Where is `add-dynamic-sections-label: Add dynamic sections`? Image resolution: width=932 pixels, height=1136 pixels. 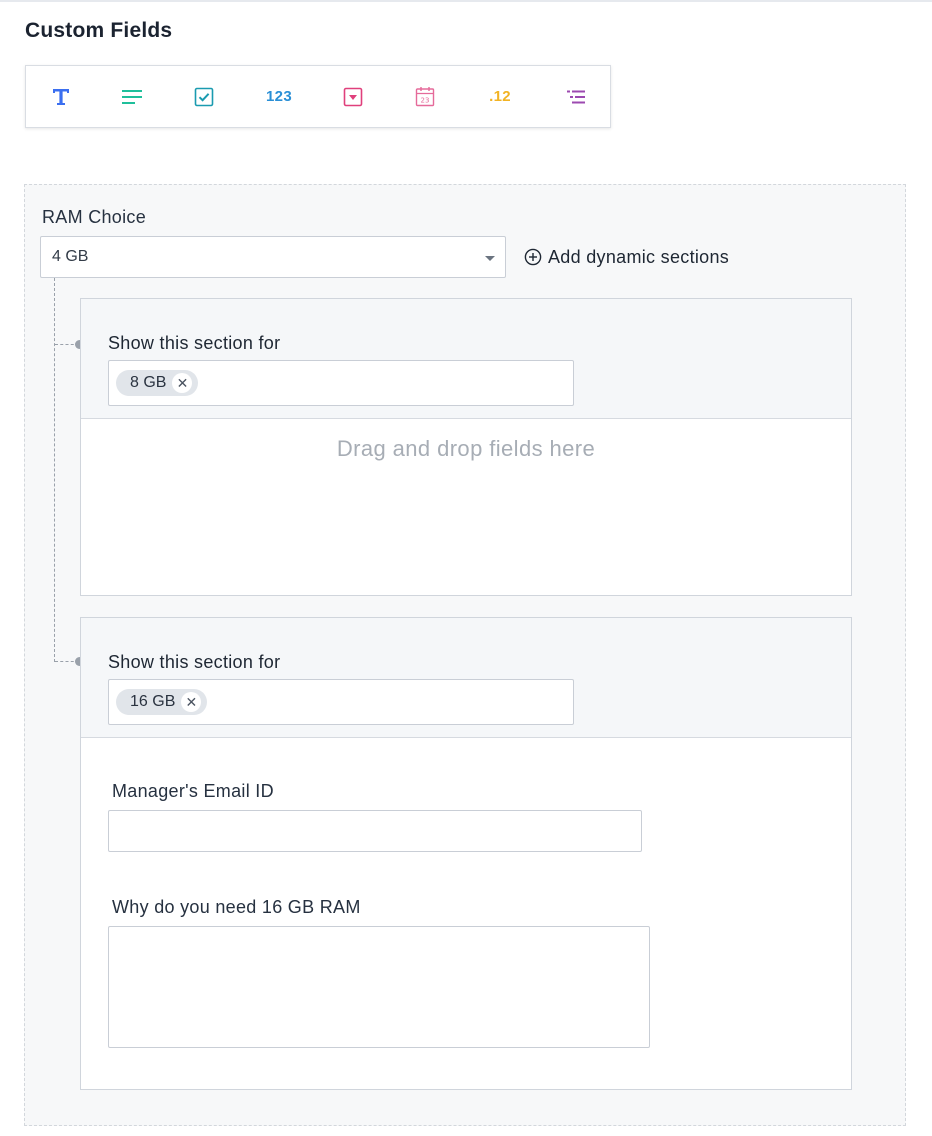 add-dynamic-sections-label: Add dynamic sections is located at coordinates (639, 256).